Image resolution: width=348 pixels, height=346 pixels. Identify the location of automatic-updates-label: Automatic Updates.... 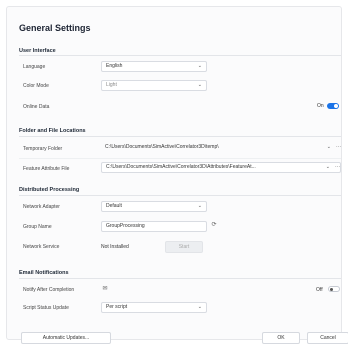
(66, 338).